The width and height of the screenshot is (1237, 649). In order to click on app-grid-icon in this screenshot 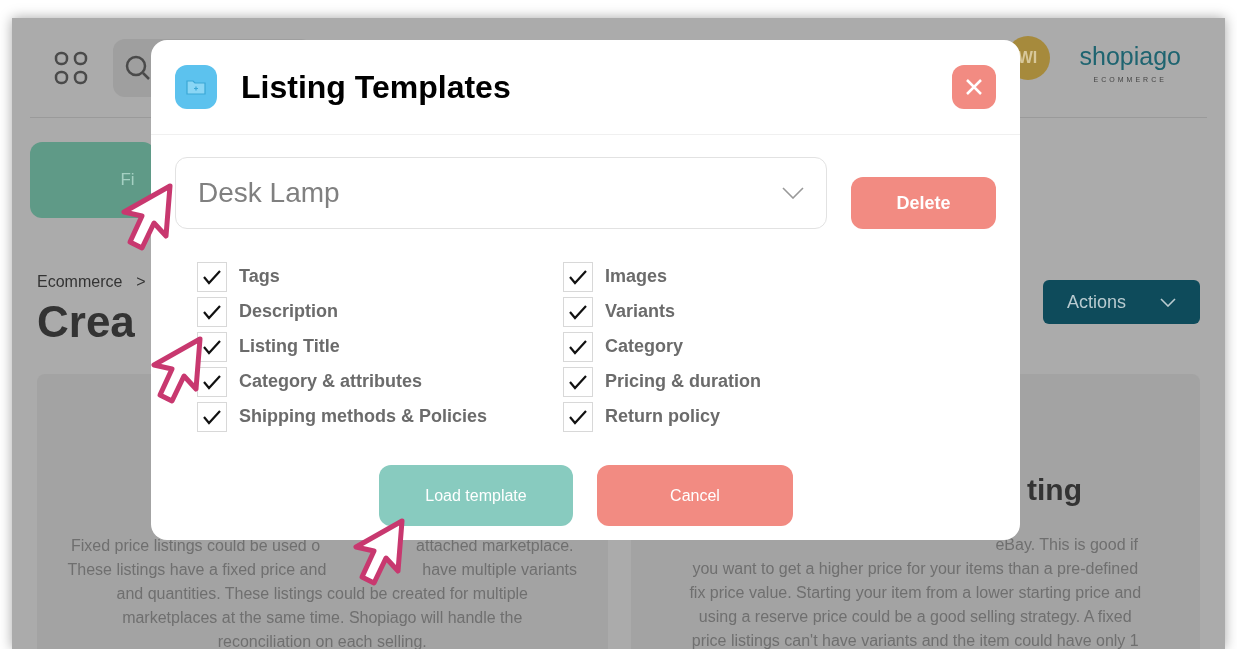, I will do `click(71, 67)`.